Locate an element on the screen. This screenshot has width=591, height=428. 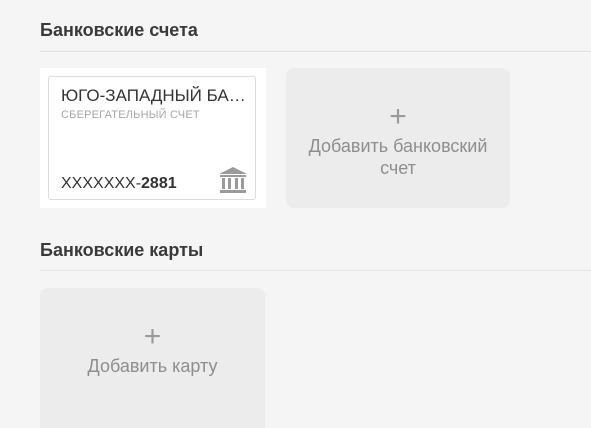
bank-icon is located at coordinates (233, 180).